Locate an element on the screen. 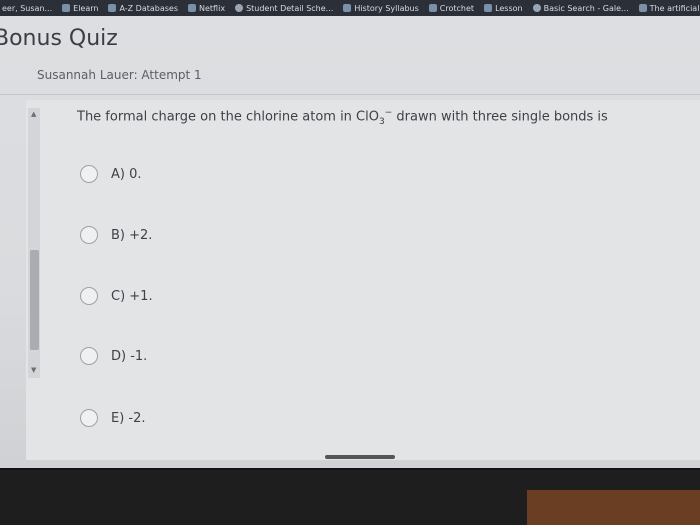  desk-surface is located at coordinates (613, 507).